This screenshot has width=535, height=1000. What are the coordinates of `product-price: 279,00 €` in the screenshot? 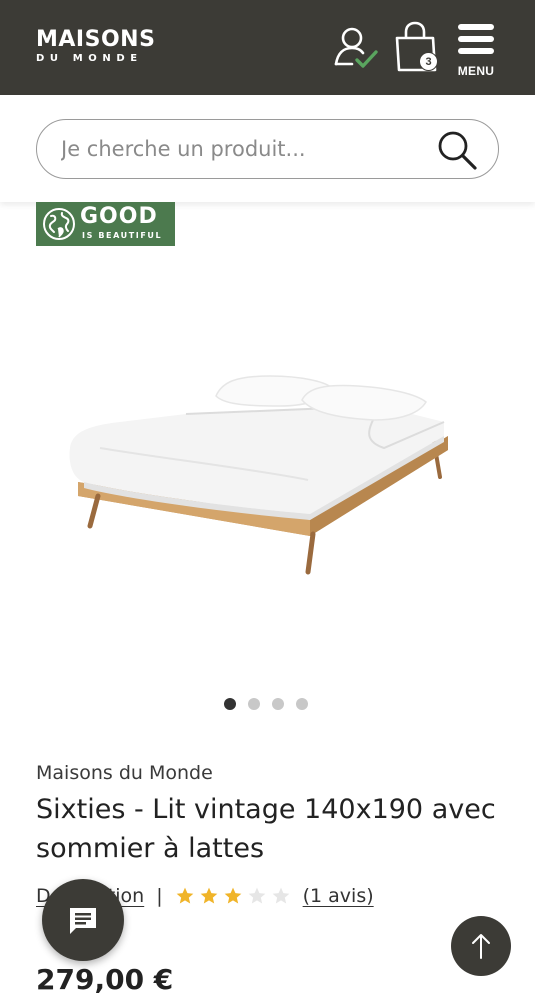 It's located at (105, 979).